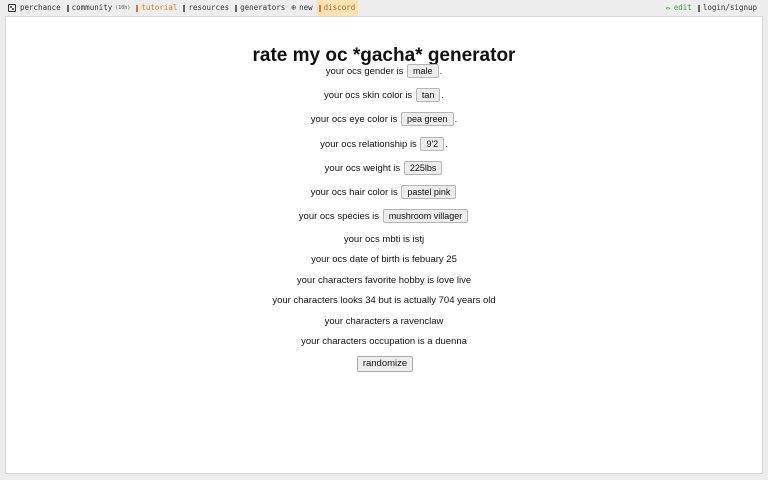  I want to click on hair-color-value-button: pastel pink, so click(429, 192).